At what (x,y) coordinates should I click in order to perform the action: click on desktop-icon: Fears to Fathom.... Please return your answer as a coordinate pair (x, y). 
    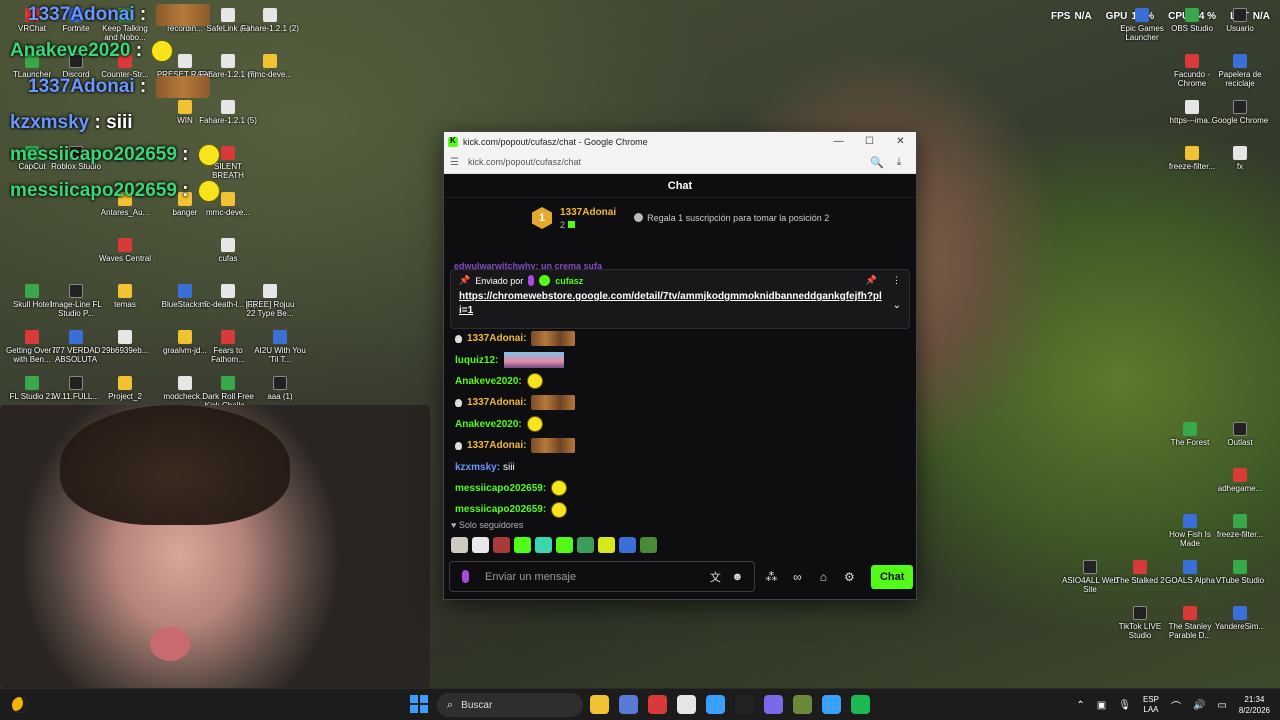
    Looking at the image, I should click on (228, 347).